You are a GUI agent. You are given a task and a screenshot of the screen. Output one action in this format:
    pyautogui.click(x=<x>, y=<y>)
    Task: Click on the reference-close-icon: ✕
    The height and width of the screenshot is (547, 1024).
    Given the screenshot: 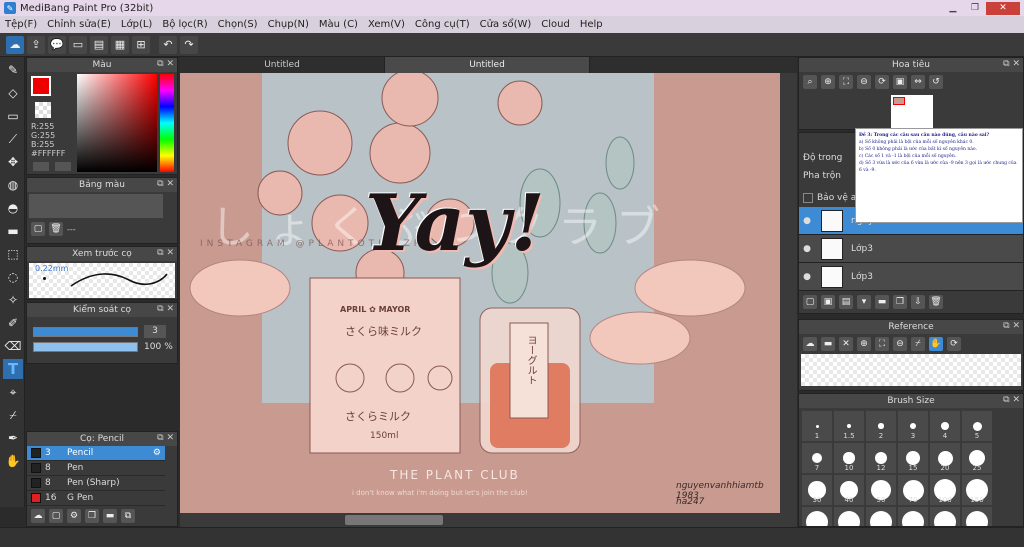 What is the action you would take?
    pyautogui.click(x=846, y=344)
    